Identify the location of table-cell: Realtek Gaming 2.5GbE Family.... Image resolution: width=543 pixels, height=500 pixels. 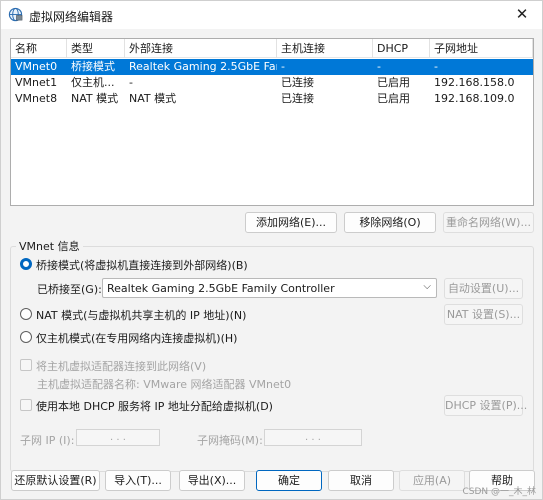
(203, 66).